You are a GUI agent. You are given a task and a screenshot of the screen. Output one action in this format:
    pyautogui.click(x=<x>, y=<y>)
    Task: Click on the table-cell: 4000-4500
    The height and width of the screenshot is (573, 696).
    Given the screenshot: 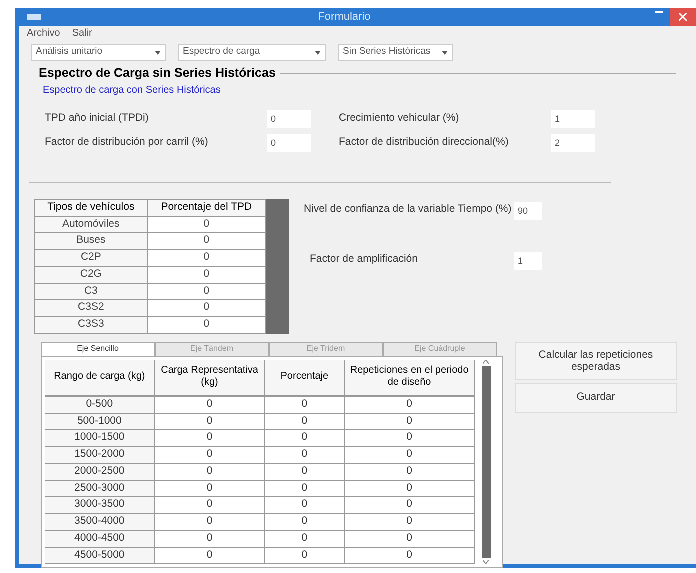 What is the action you would take?
    pyautogui.click(x=100, y=538)
    